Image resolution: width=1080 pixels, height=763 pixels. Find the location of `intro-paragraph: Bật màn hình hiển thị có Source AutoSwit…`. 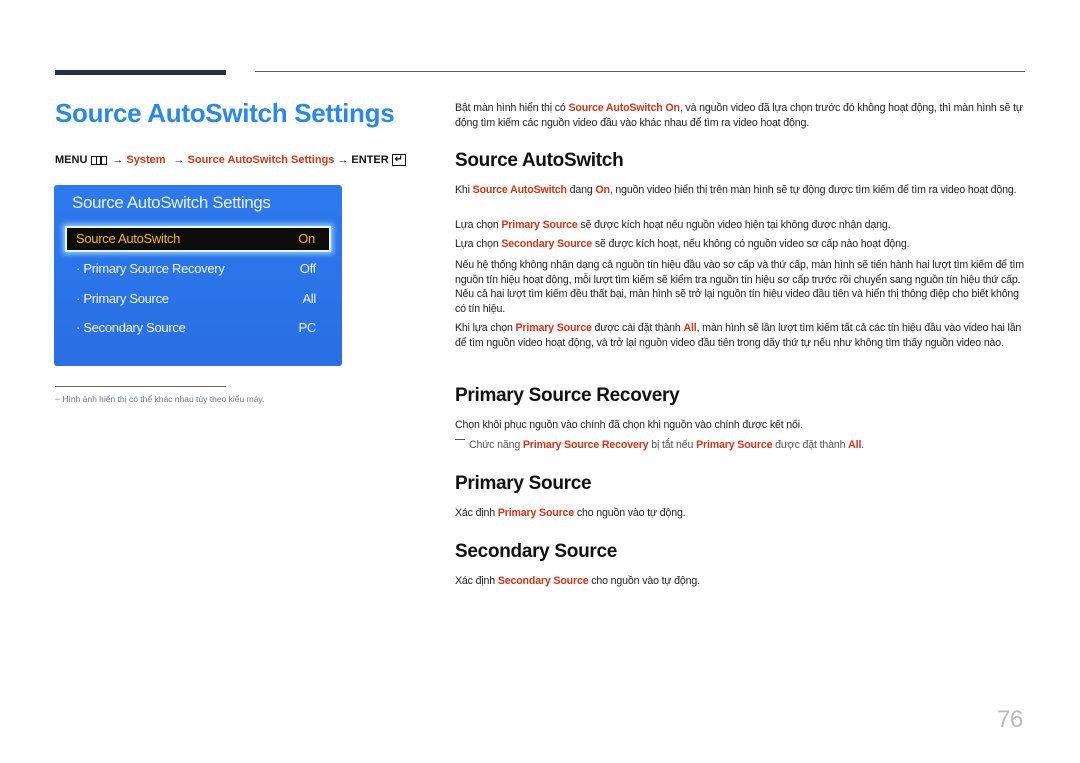

intro-paragraph: Bật màn hình hiển thị có Source AutoSwit… is located at coordinates (742, 115).